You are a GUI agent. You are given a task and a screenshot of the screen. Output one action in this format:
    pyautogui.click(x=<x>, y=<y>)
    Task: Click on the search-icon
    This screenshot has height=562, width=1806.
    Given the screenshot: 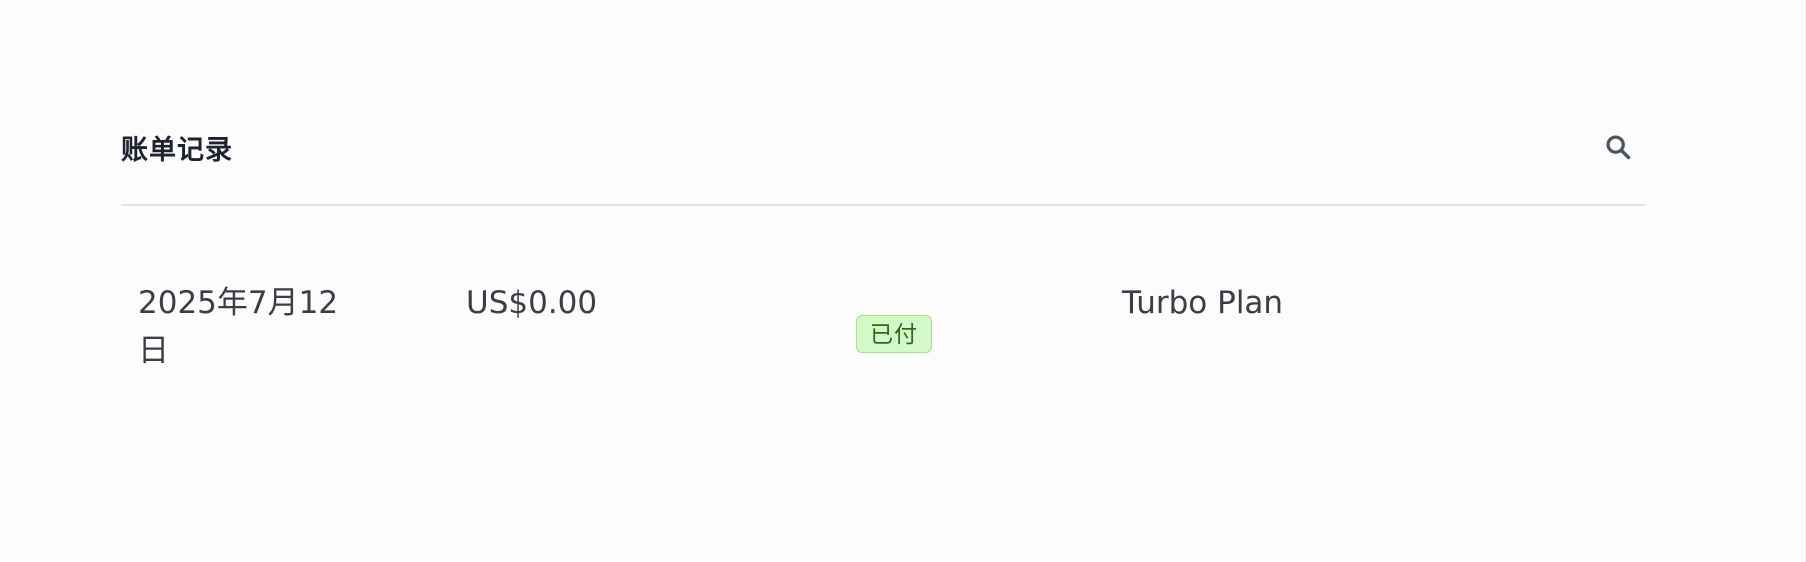 What is the action you would take?
    pyautogui.click(x=1618, y=149)
    